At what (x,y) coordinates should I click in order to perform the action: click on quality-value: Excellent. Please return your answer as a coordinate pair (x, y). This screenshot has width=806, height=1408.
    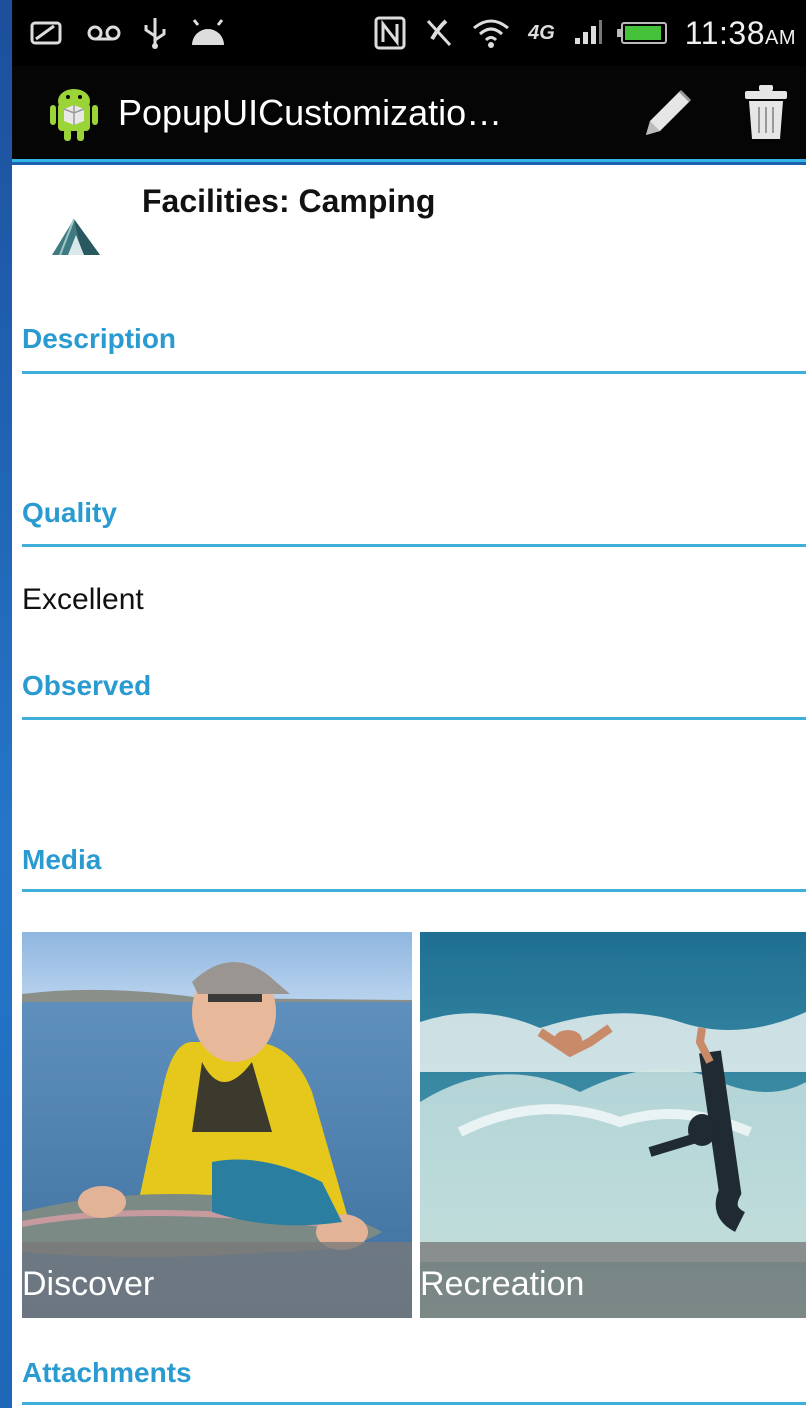
    Looking at the image, I should click on (83, 599).